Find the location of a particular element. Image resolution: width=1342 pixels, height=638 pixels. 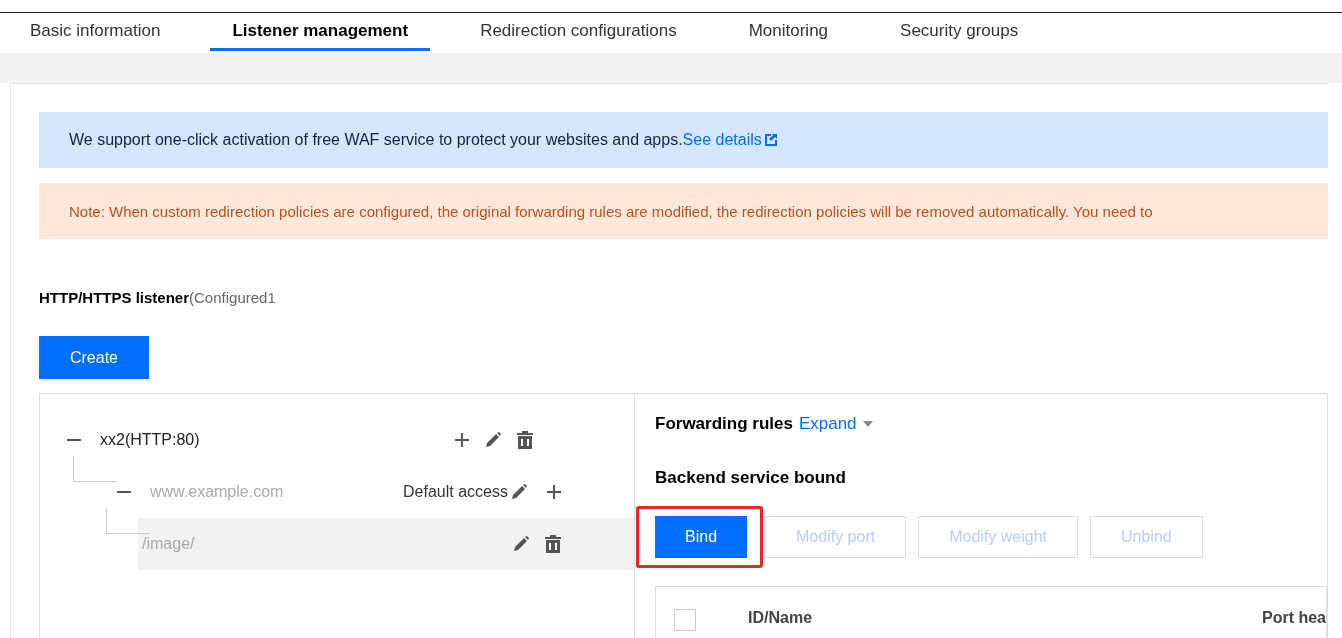

expand-link: Expand is located at coordinates (827, 424).